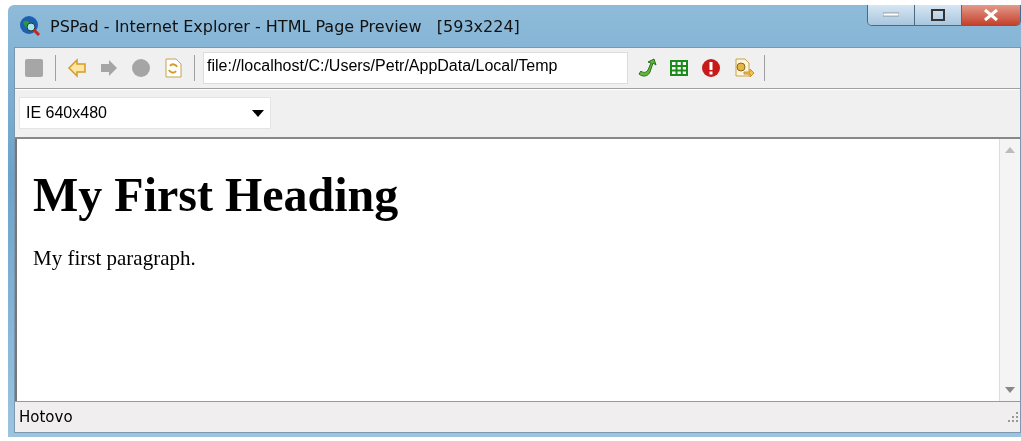 The width and height of the screenshot is (1021, 441). What do you see at coordinates (115, 258) in the screenshot?
I see `page-paragraph: My first paragraph.` at bounding box center [115, 258].